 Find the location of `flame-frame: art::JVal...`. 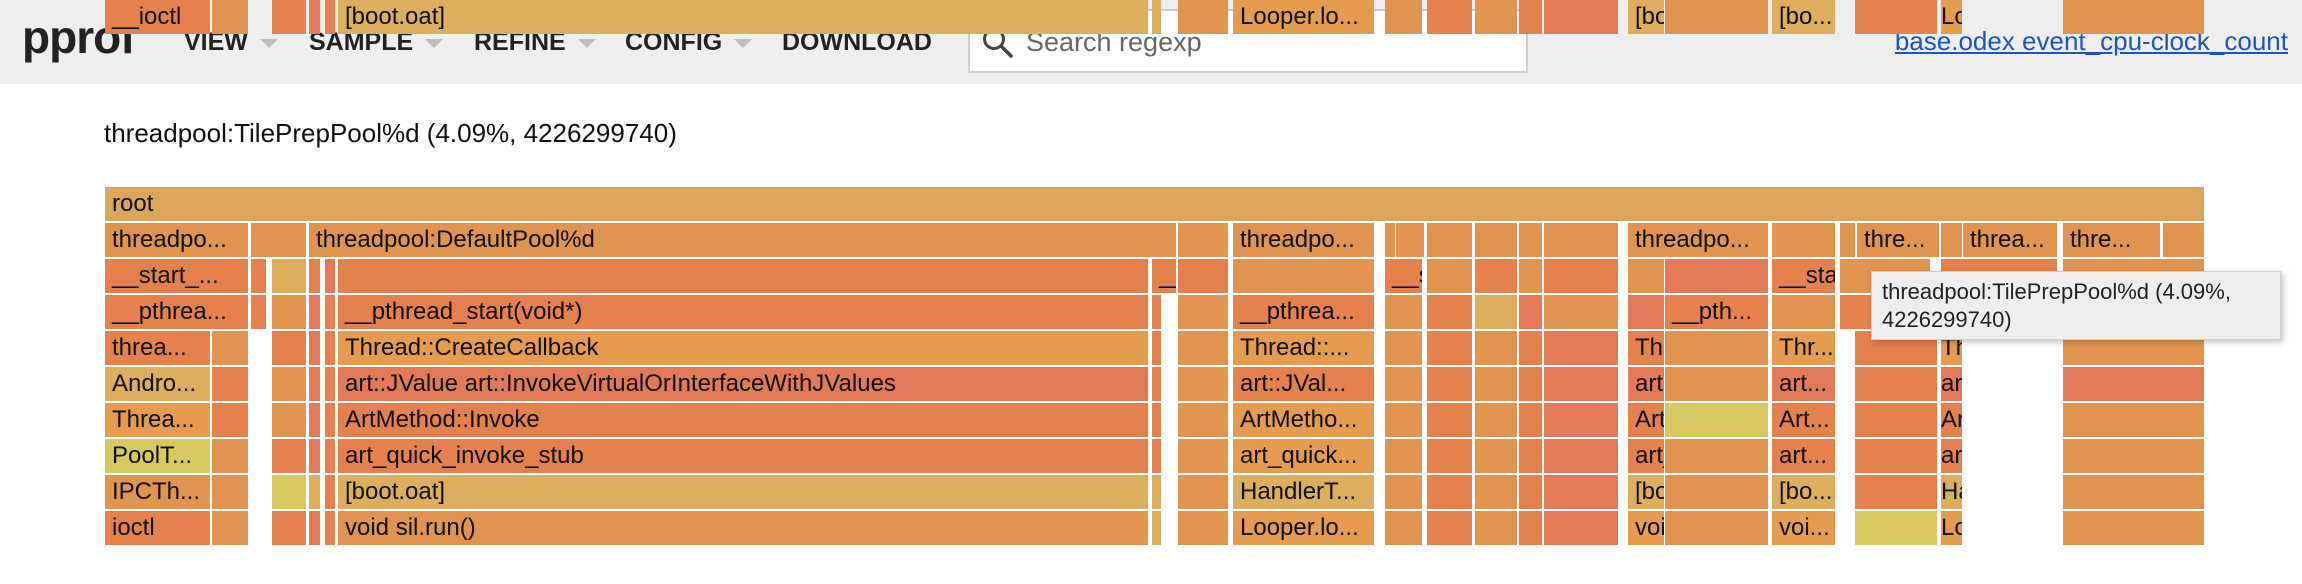

flame-frame: art::JVal... is located at coordinates (1303, 384).